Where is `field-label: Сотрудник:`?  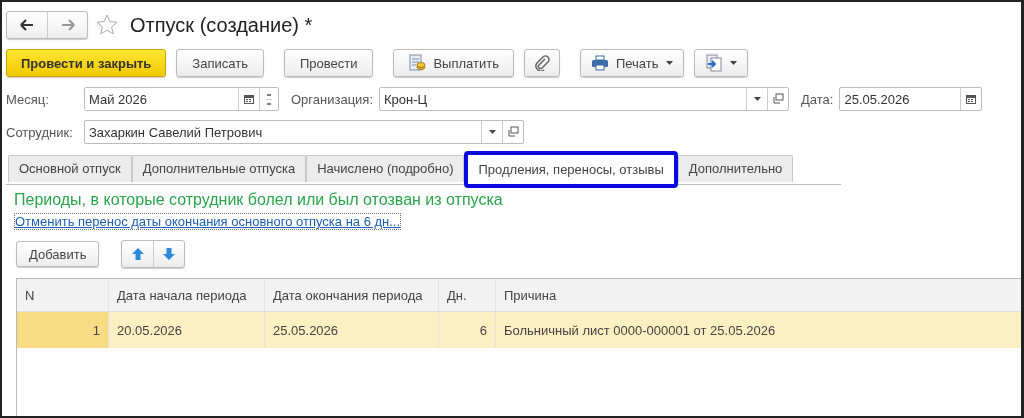
field-label: Сотрудник: is located at coordinates (40, 132).